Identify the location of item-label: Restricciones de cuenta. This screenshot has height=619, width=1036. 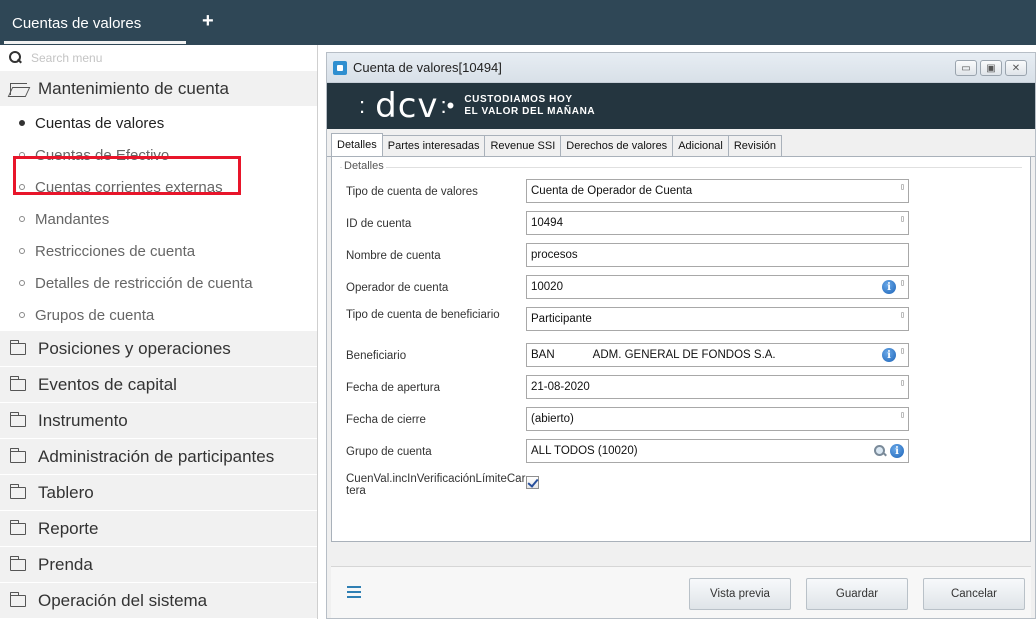
(115, 251).